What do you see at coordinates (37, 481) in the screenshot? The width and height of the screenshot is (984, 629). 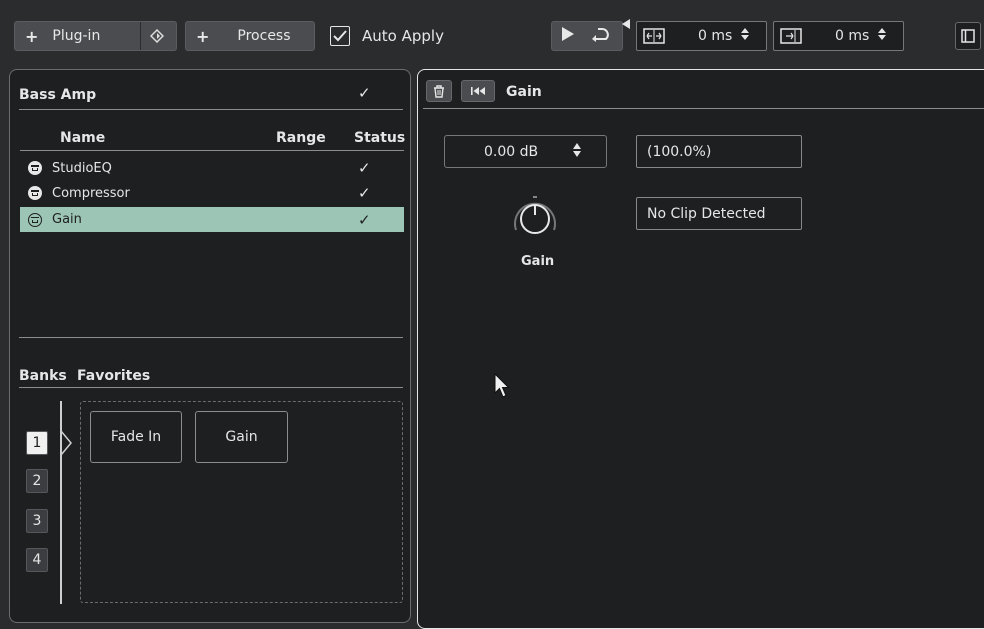 I see `bank-2-button: 2` at bounding box center [37, 481].